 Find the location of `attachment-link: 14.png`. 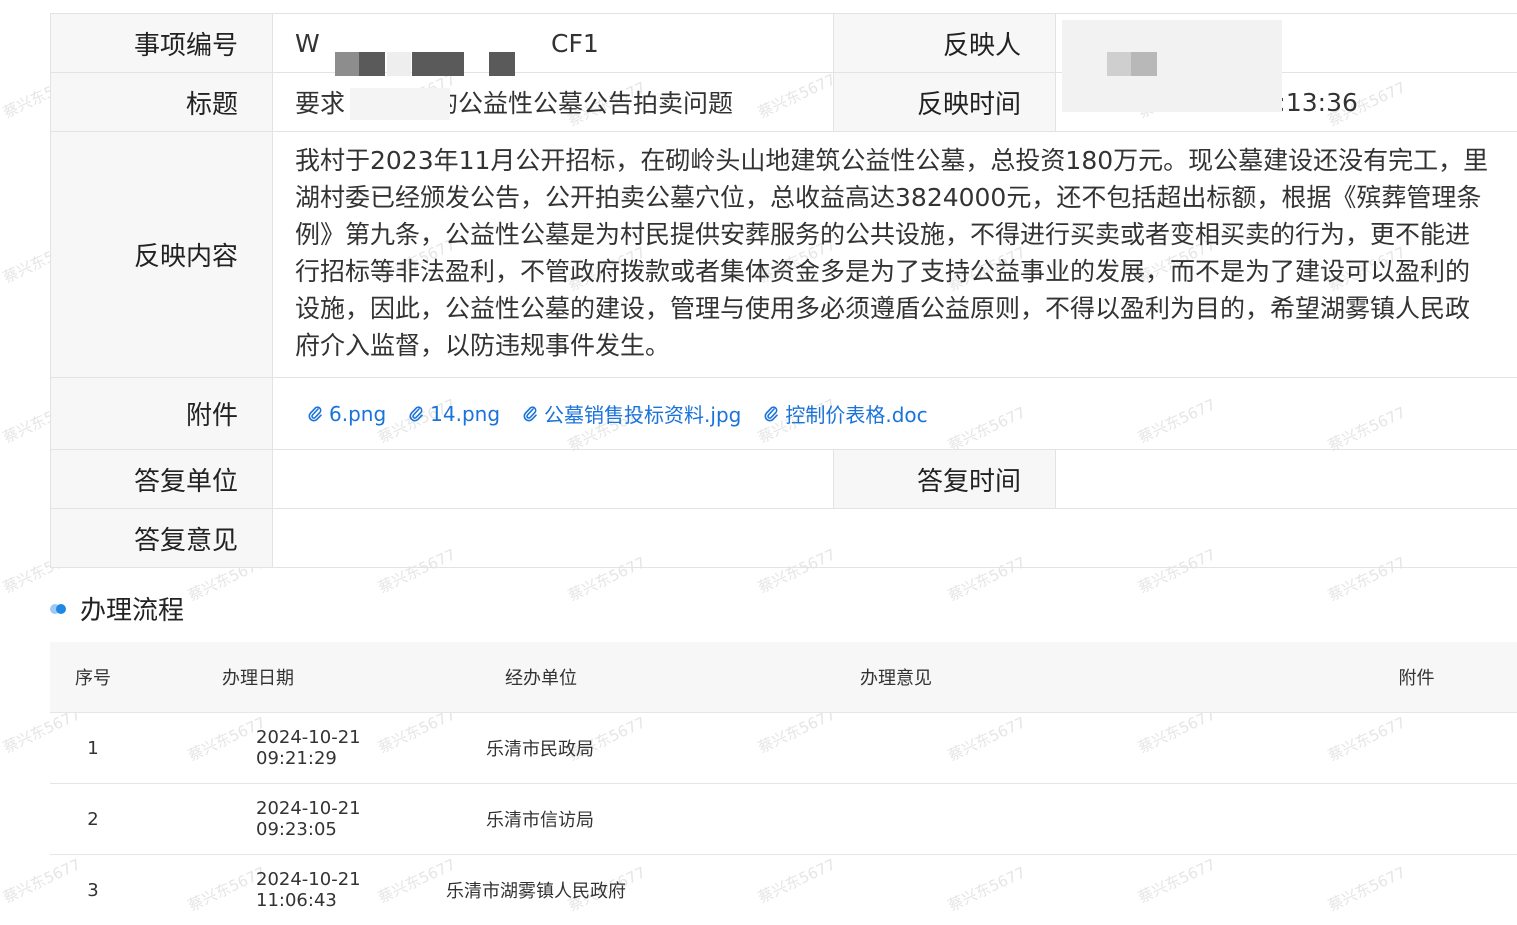

attachment-link: 14.png is located at coordinates (454, 414).